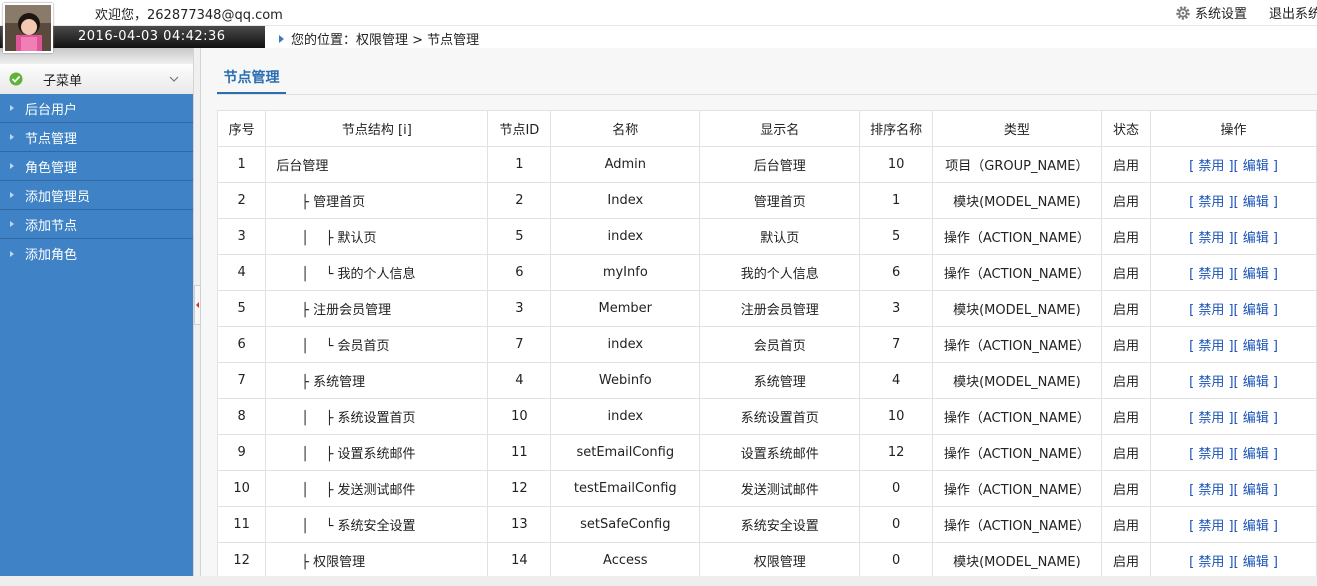  Describe the element at coordinates (519, 452) in the screenshot. I see `cell-node-id: 11` at that location.